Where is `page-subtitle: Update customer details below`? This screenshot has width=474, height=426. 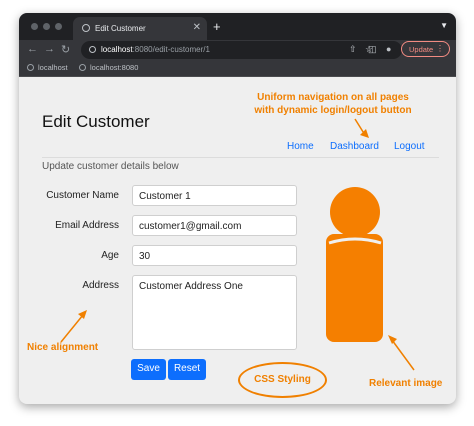
page-subtitle: Update customer details below is located at coordinates (110, 166).